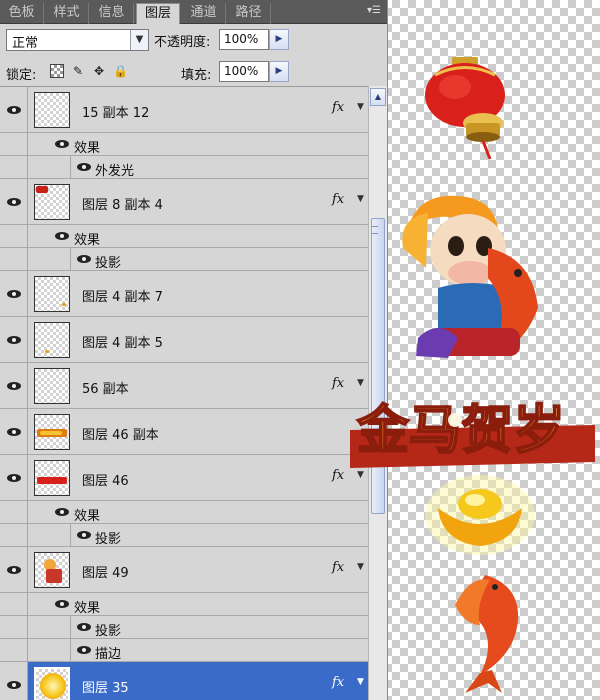  I want to click on scroll-up-icon: ▲, so click(378, 97).